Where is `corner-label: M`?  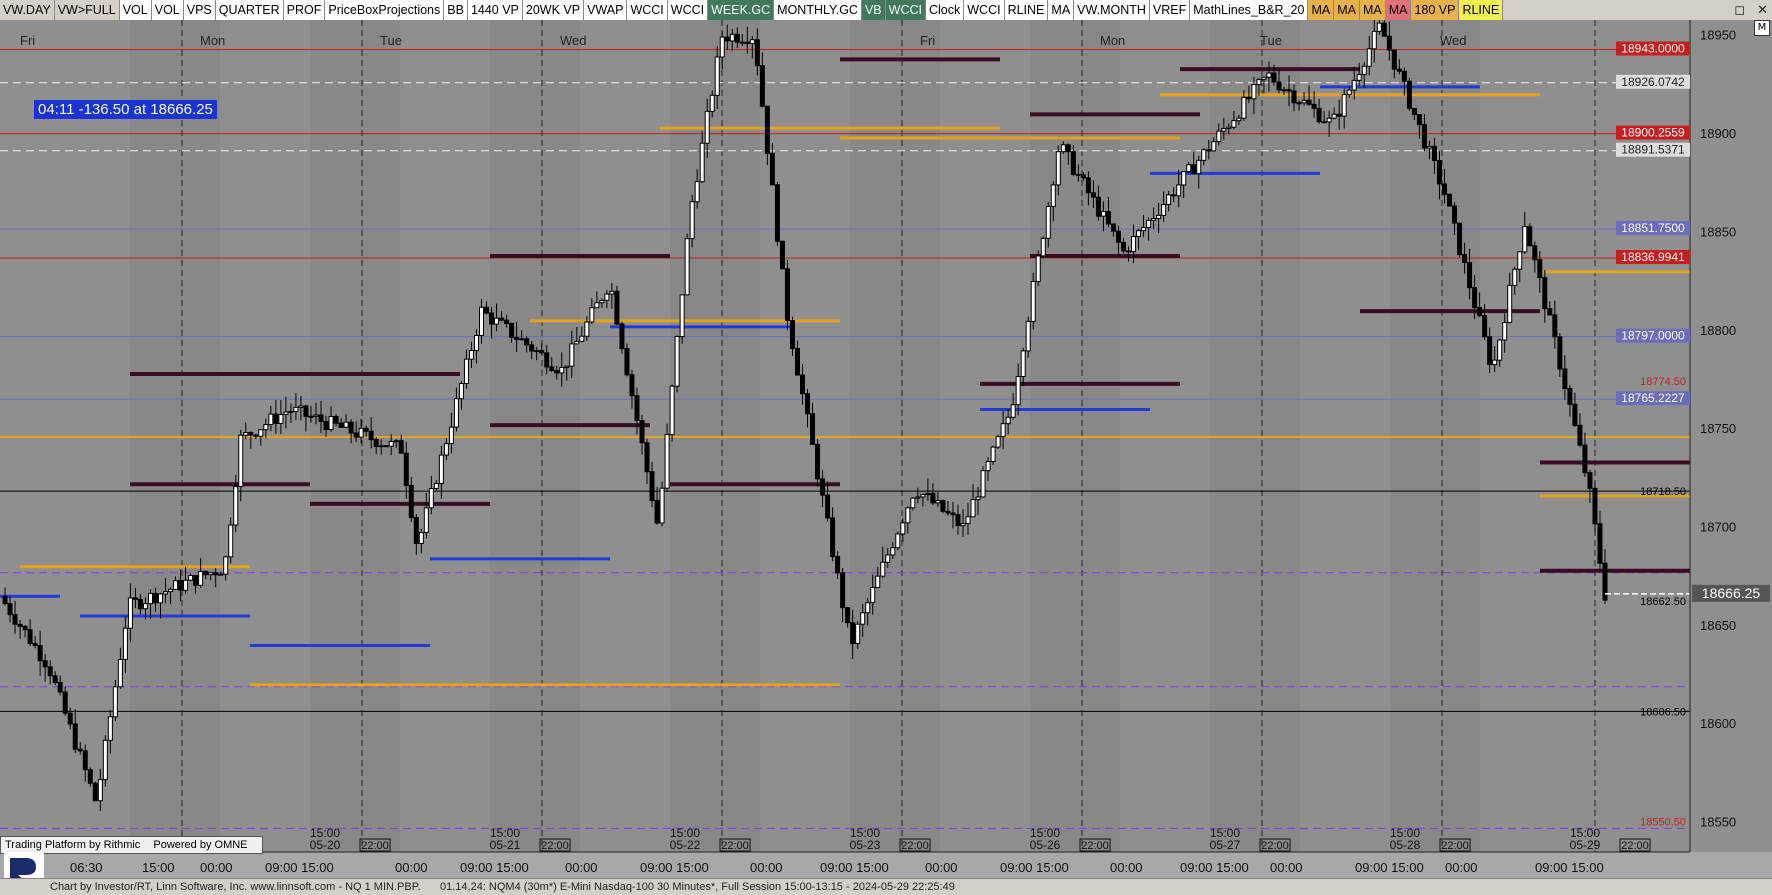
corner-label: M is located at coordinates (1762, 28).